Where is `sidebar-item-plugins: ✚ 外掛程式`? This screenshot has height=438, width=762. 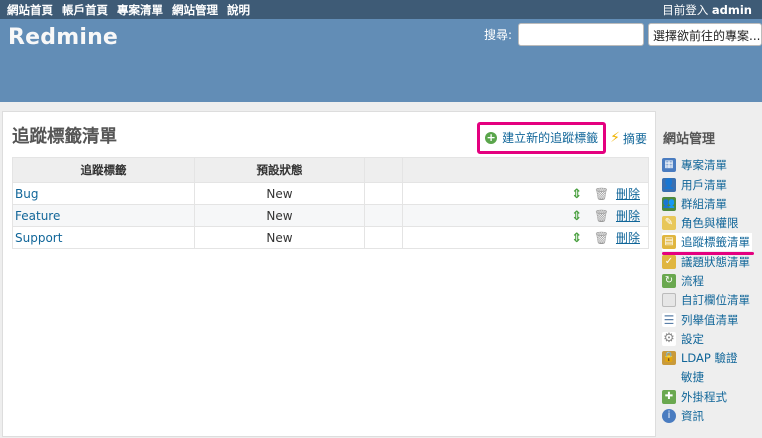
sidebar-item-plugins: ✚ 外掛程式 is located at coordinates (694, 397).